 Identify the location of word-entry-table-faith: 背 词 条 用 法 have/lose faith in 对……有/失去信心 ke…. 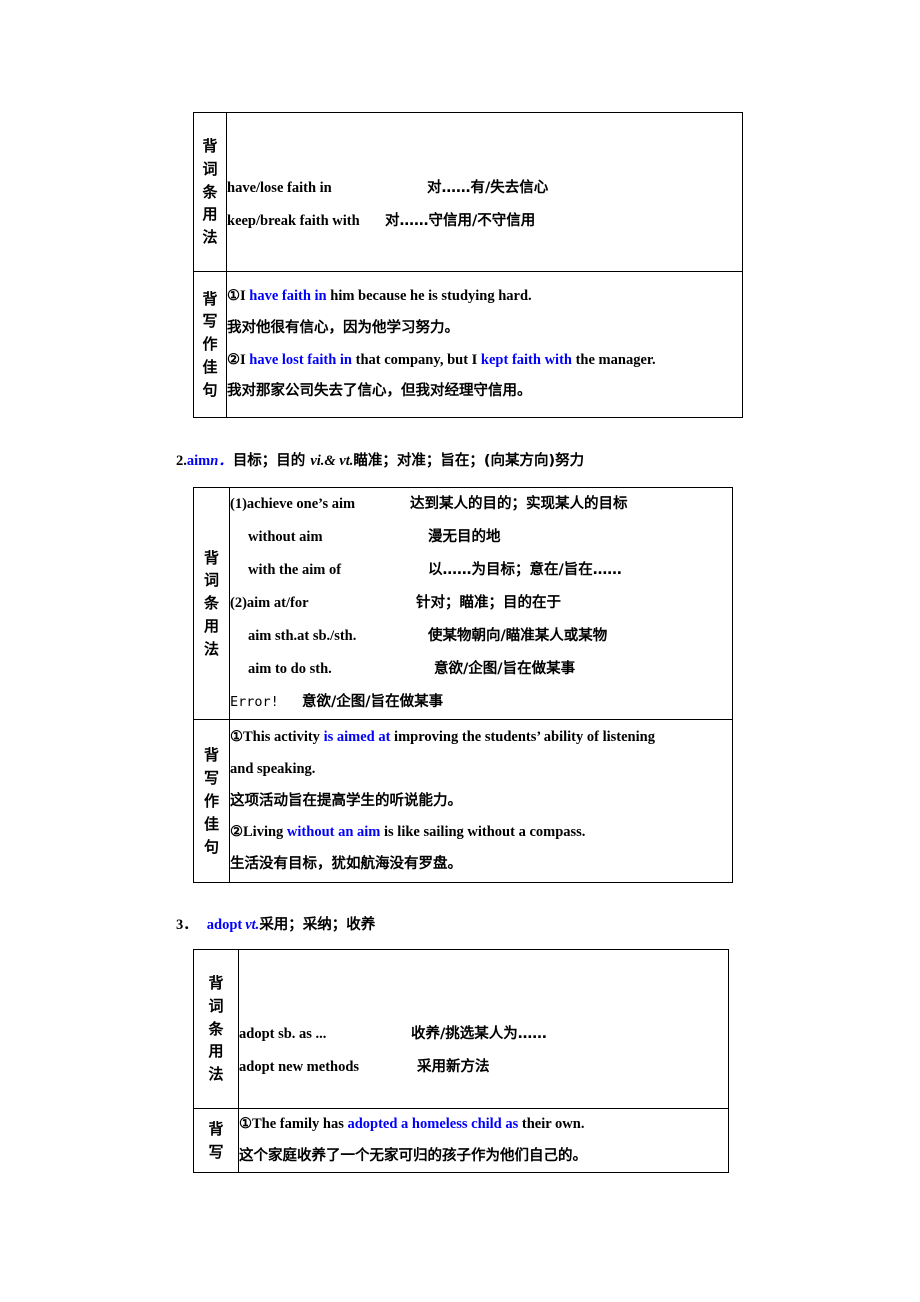
(468, 265).